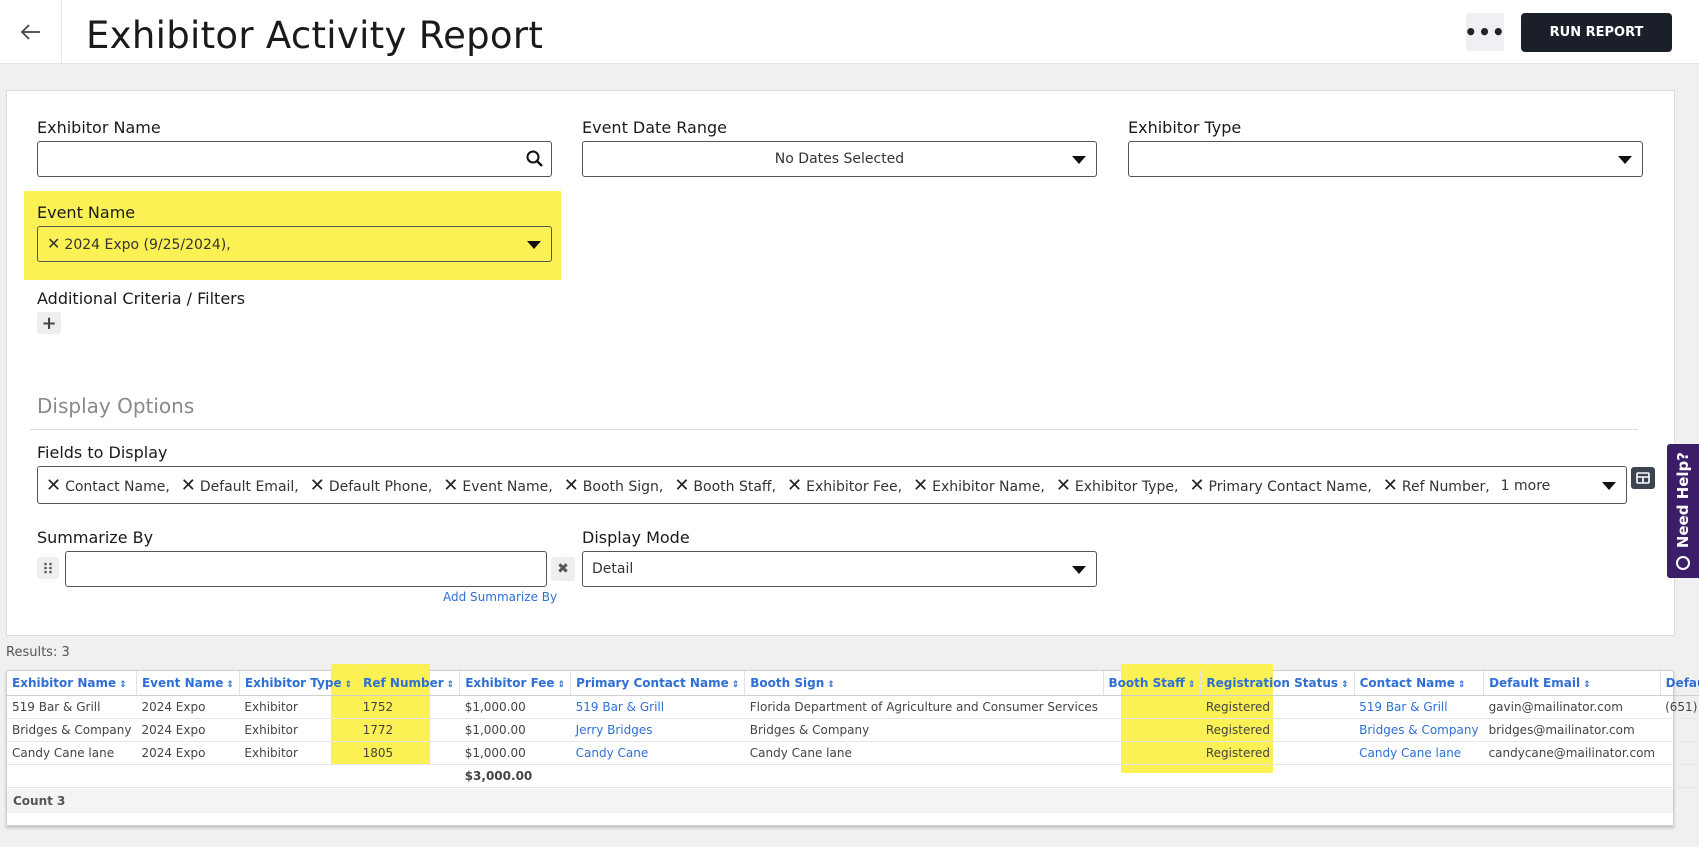 This screenshot has width=1699, height=847. I want to click on table-cell: $1,000.00, so click(515, 730).